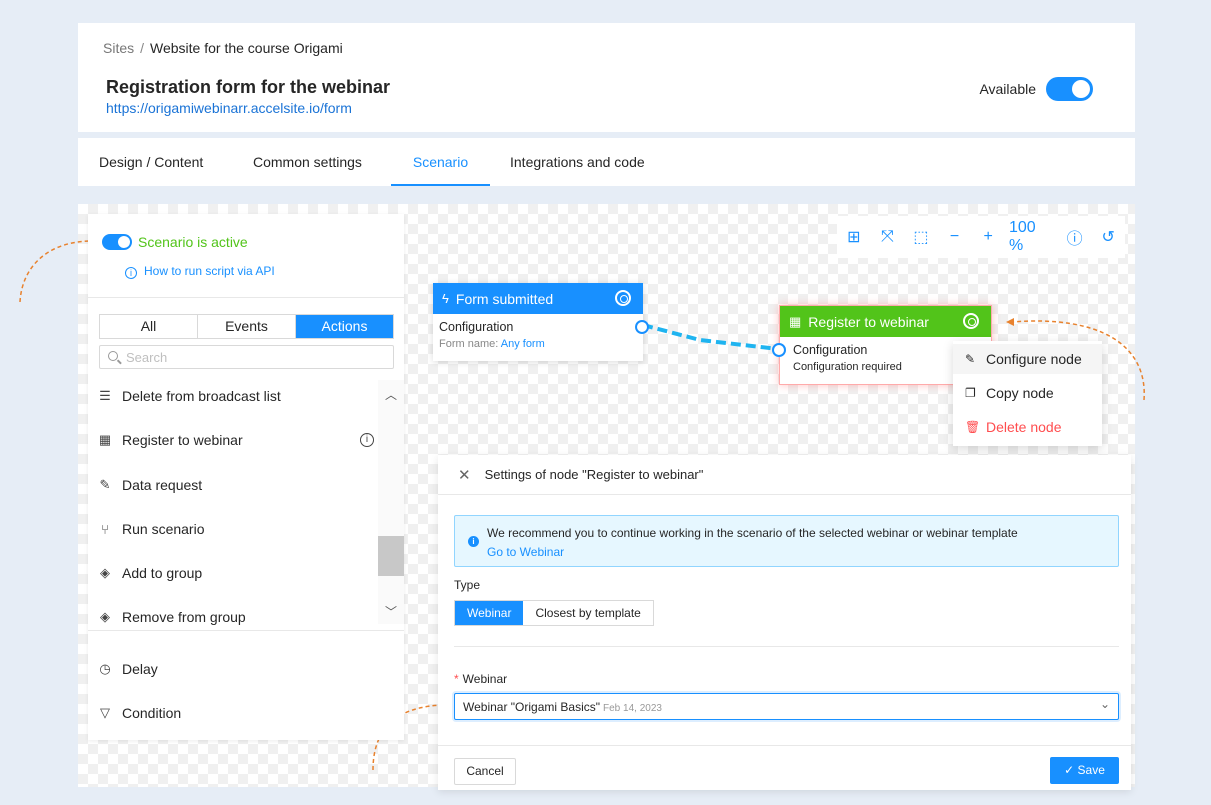 The width and height of the screenshot is (1211, 805). I want to click on save-label: Save, so click(1091, 770).